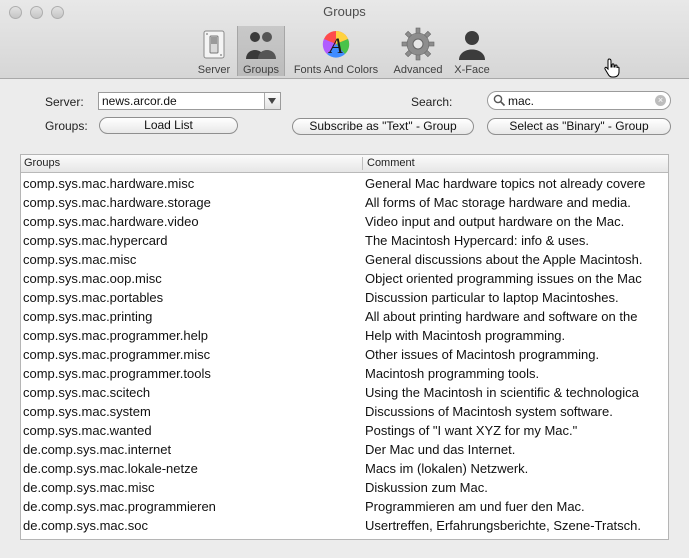 This screenshot has width=689, height=558. What do you see at coordinates (432, 102) in the screenshot?
I see `search-label: Search:` at bounding box center [432, 102].